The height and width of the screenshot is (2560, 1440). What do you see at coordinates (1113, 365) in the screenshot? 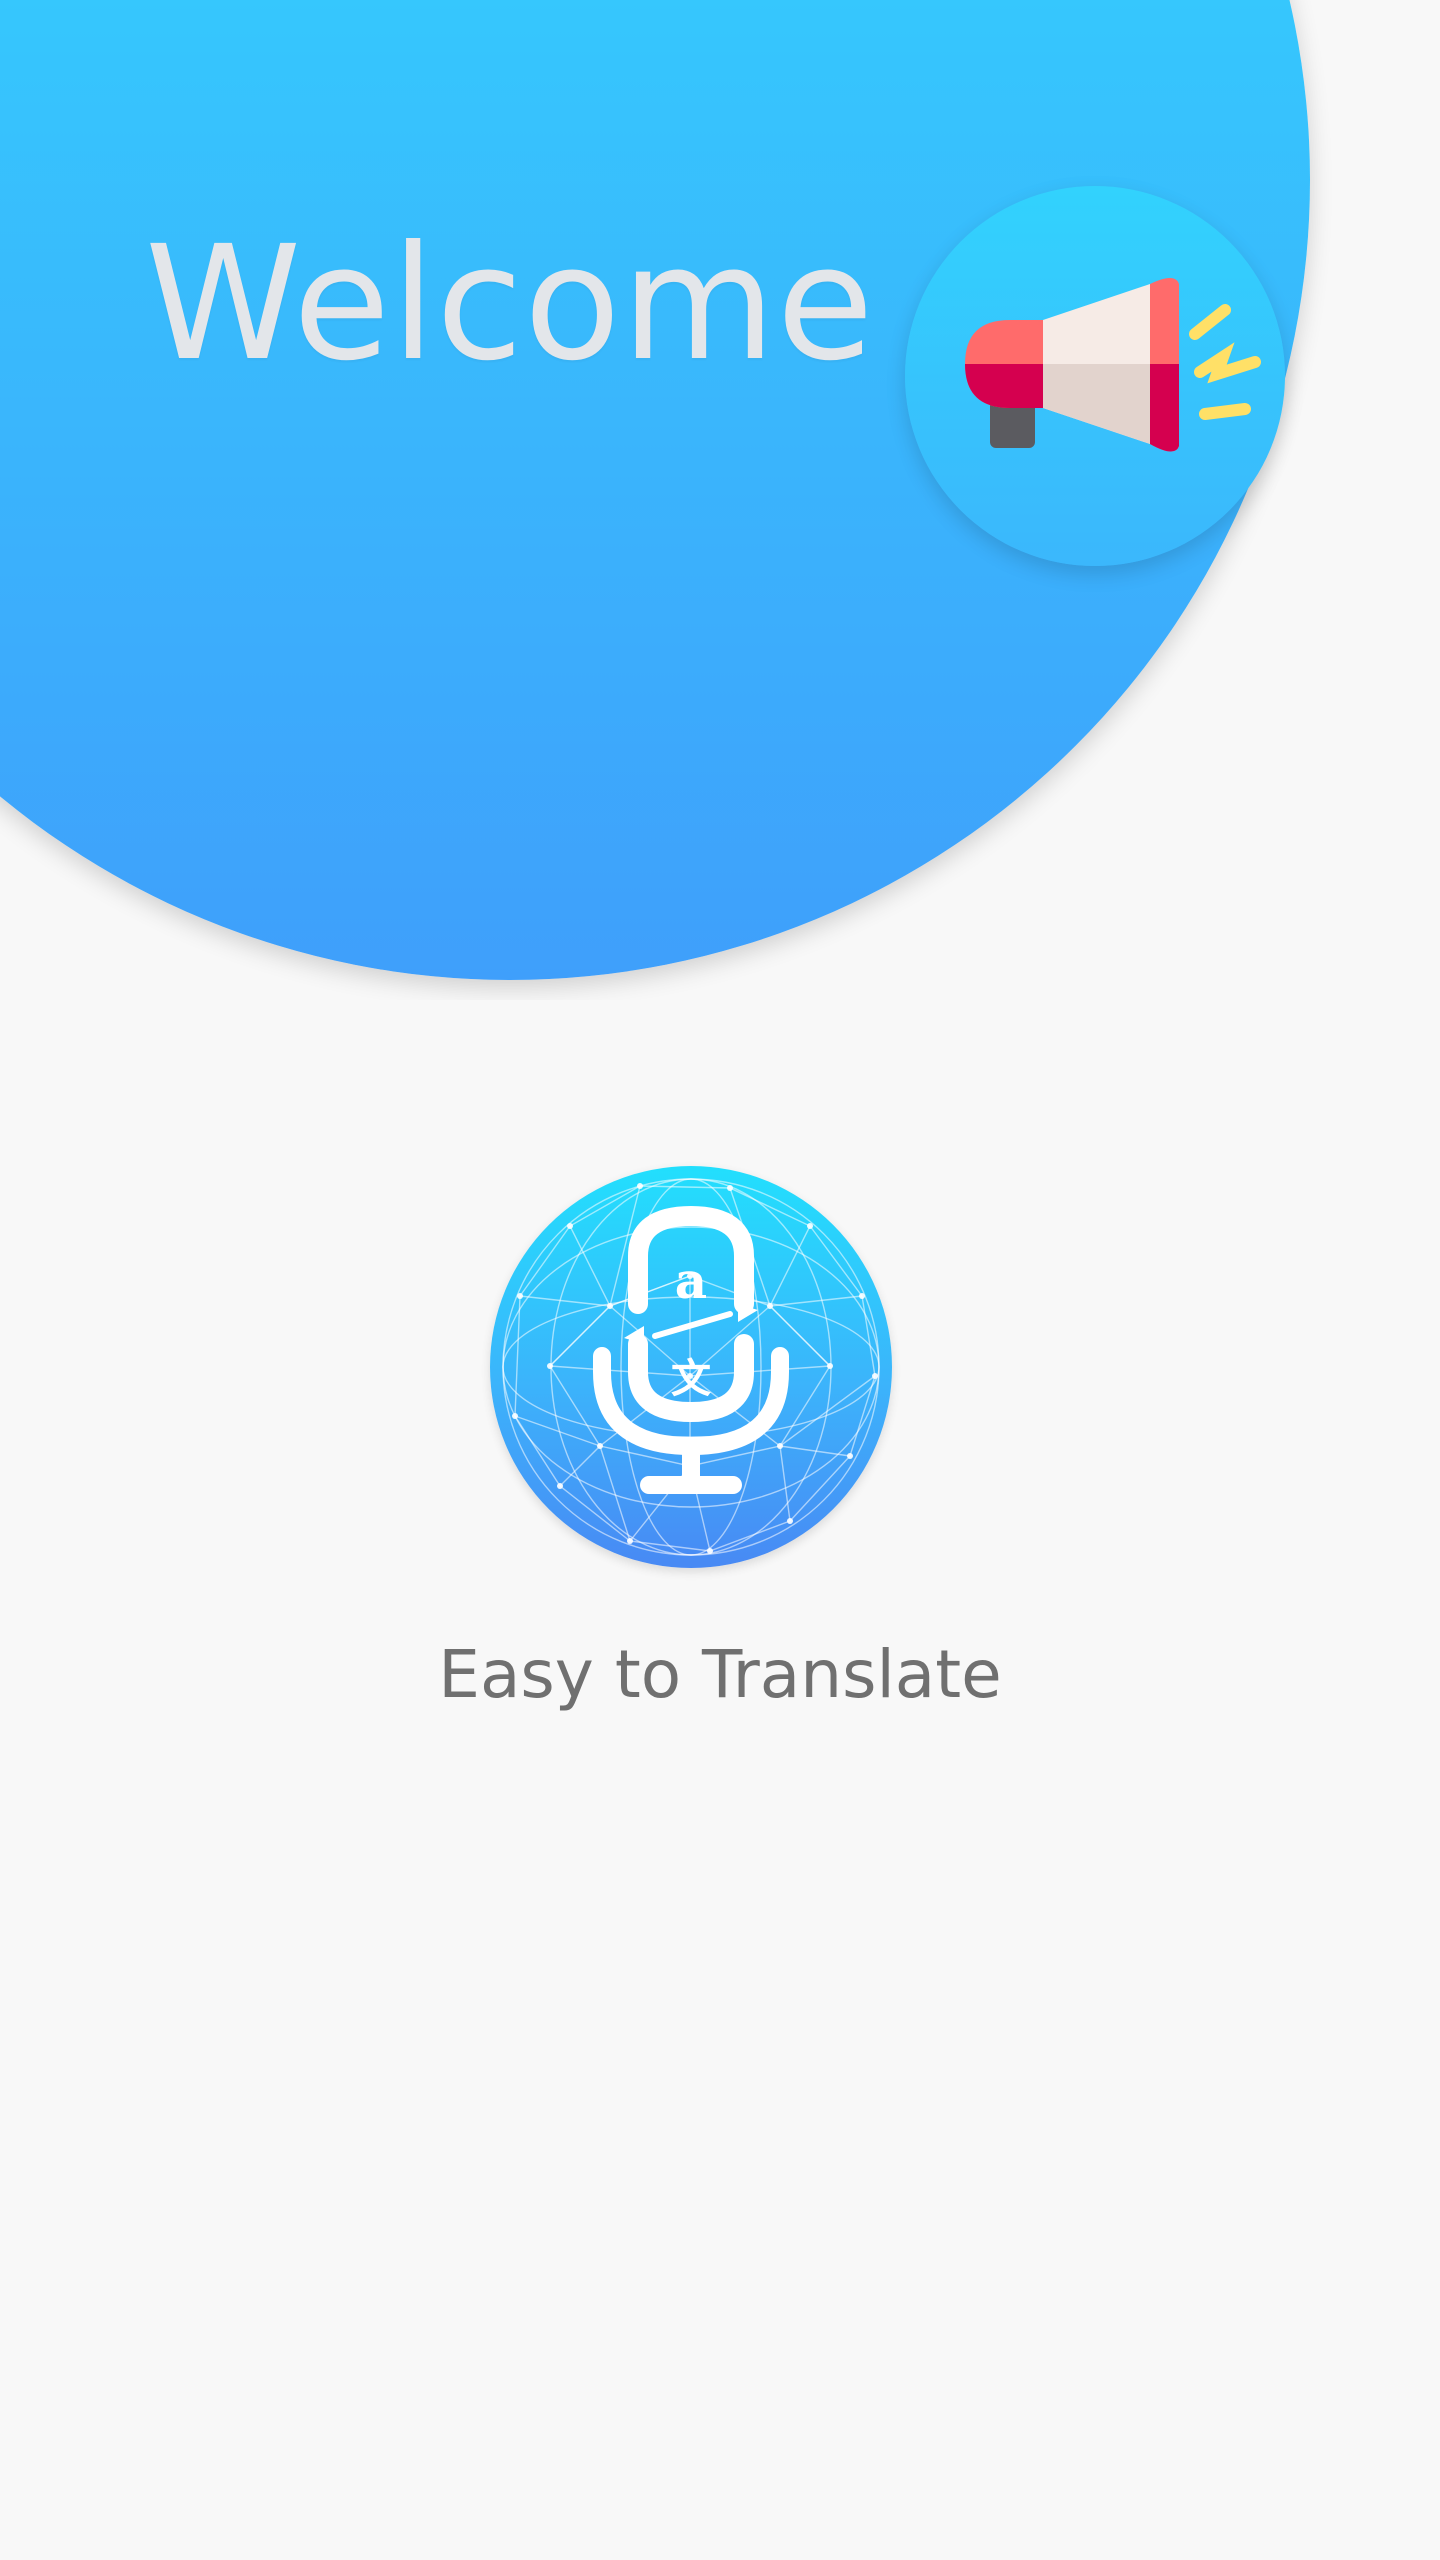
I see `megaphone-icon` at bounding box center [1113, 365].